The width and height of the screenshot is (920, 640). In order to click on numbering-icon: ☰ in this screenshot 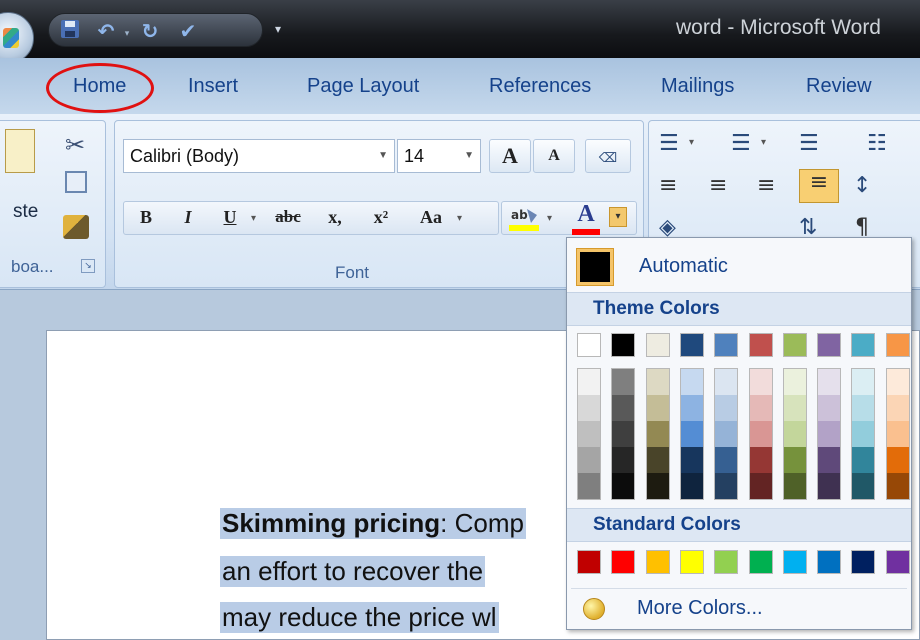, I will do `click(741, 143)`.